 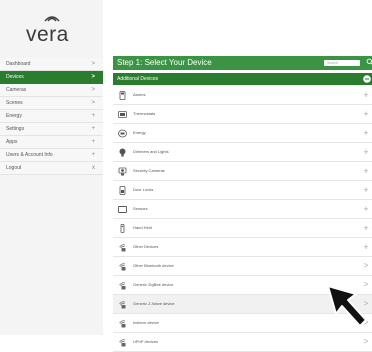 I want to click on sidebar-item-scenes: Scenes >, so click(x=51, y=103).